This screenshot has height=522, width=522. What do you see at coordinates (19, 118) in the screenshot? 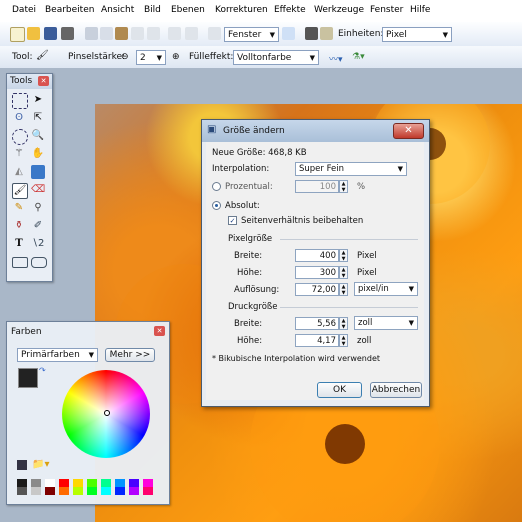
I see `lasso-icon: ʘ` at bounding box center [19, 118].